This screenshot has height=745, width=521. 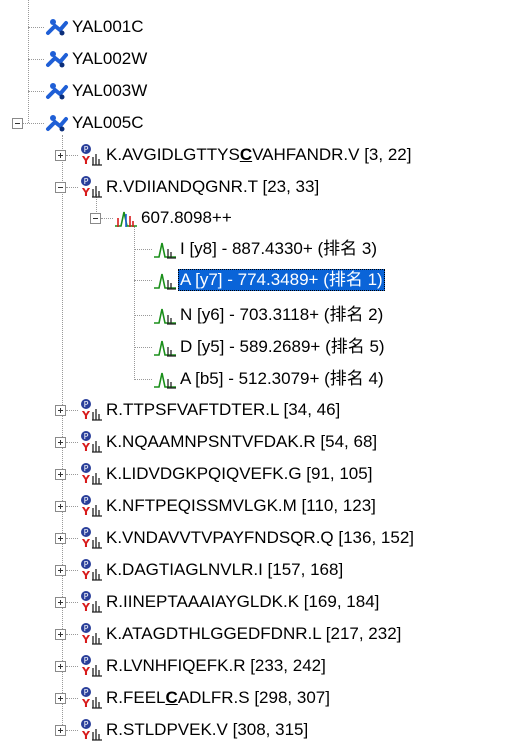 I want to click on tree-item-peptide: PY K.ATAGDTHLGGEDFDNR.L [217, 232], so click(x=240, y=634).